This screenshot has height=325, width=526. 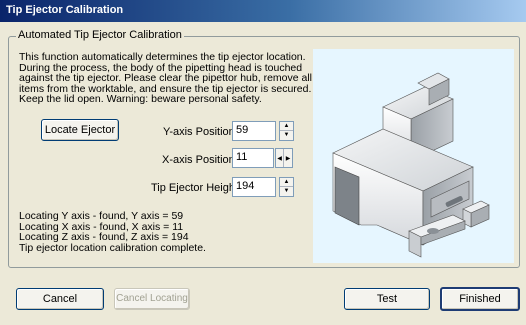 I want to click on spin-right-icon: ▶, so click(x=288, y=158).